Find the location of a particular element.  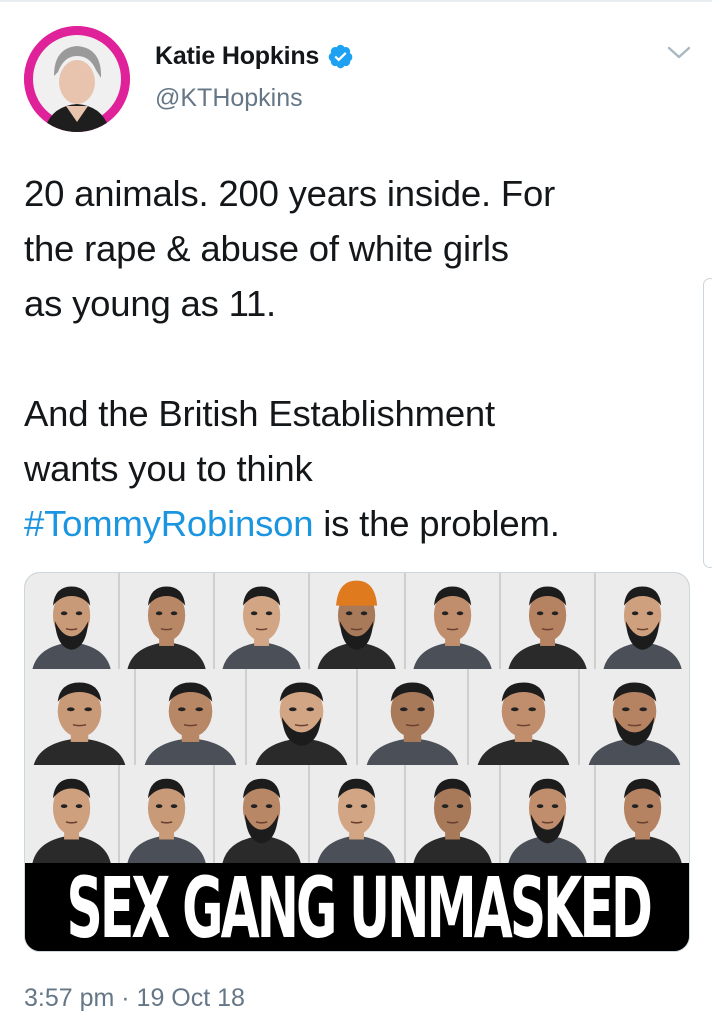

media-headline: SEX GANG UNMASKED is located at coordinates (359, 905).